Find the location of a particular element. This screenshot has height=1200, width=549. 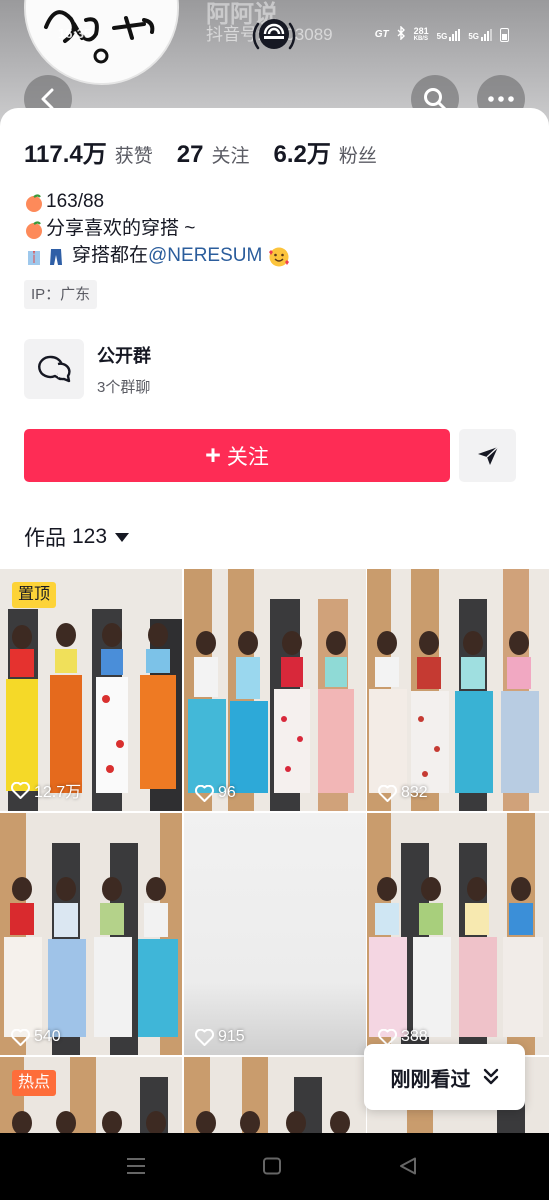

video-thumbnail: 915 is located at coordinates (275, 934).